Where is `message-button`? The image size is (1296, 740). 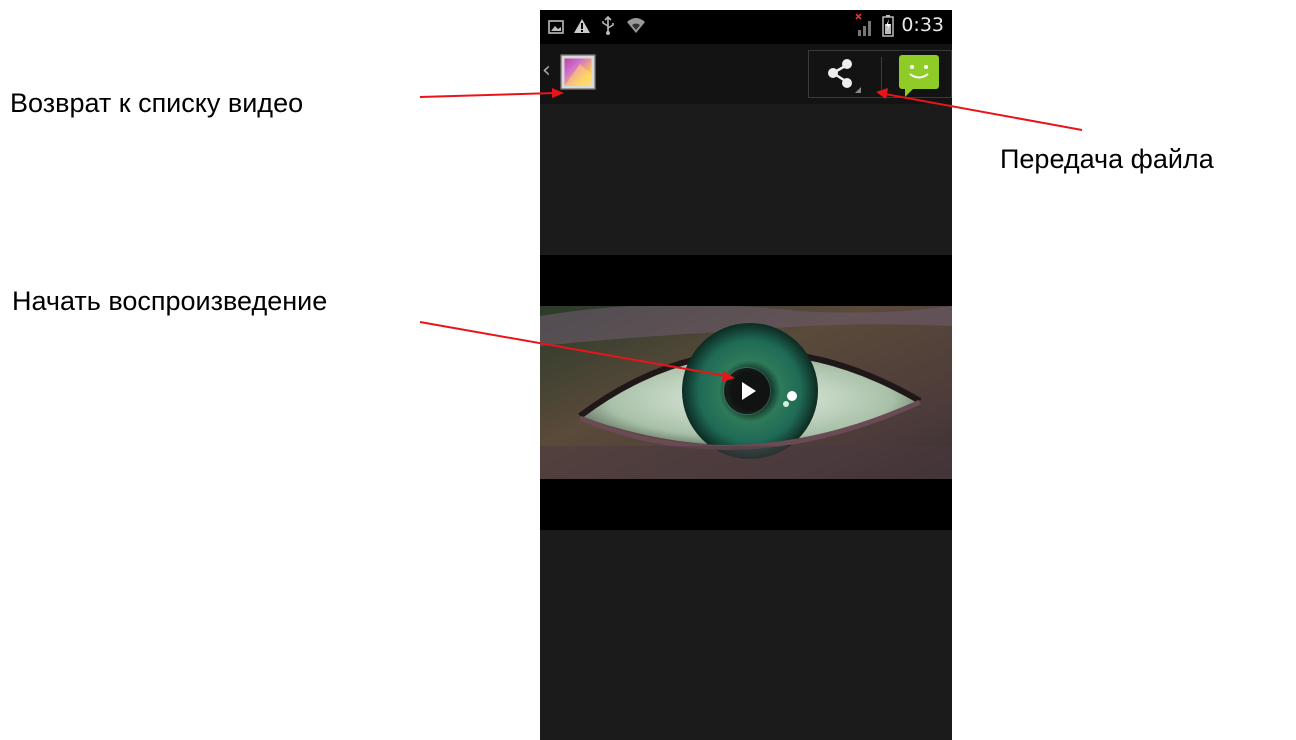 message-button is located at coordinates (921, 75).